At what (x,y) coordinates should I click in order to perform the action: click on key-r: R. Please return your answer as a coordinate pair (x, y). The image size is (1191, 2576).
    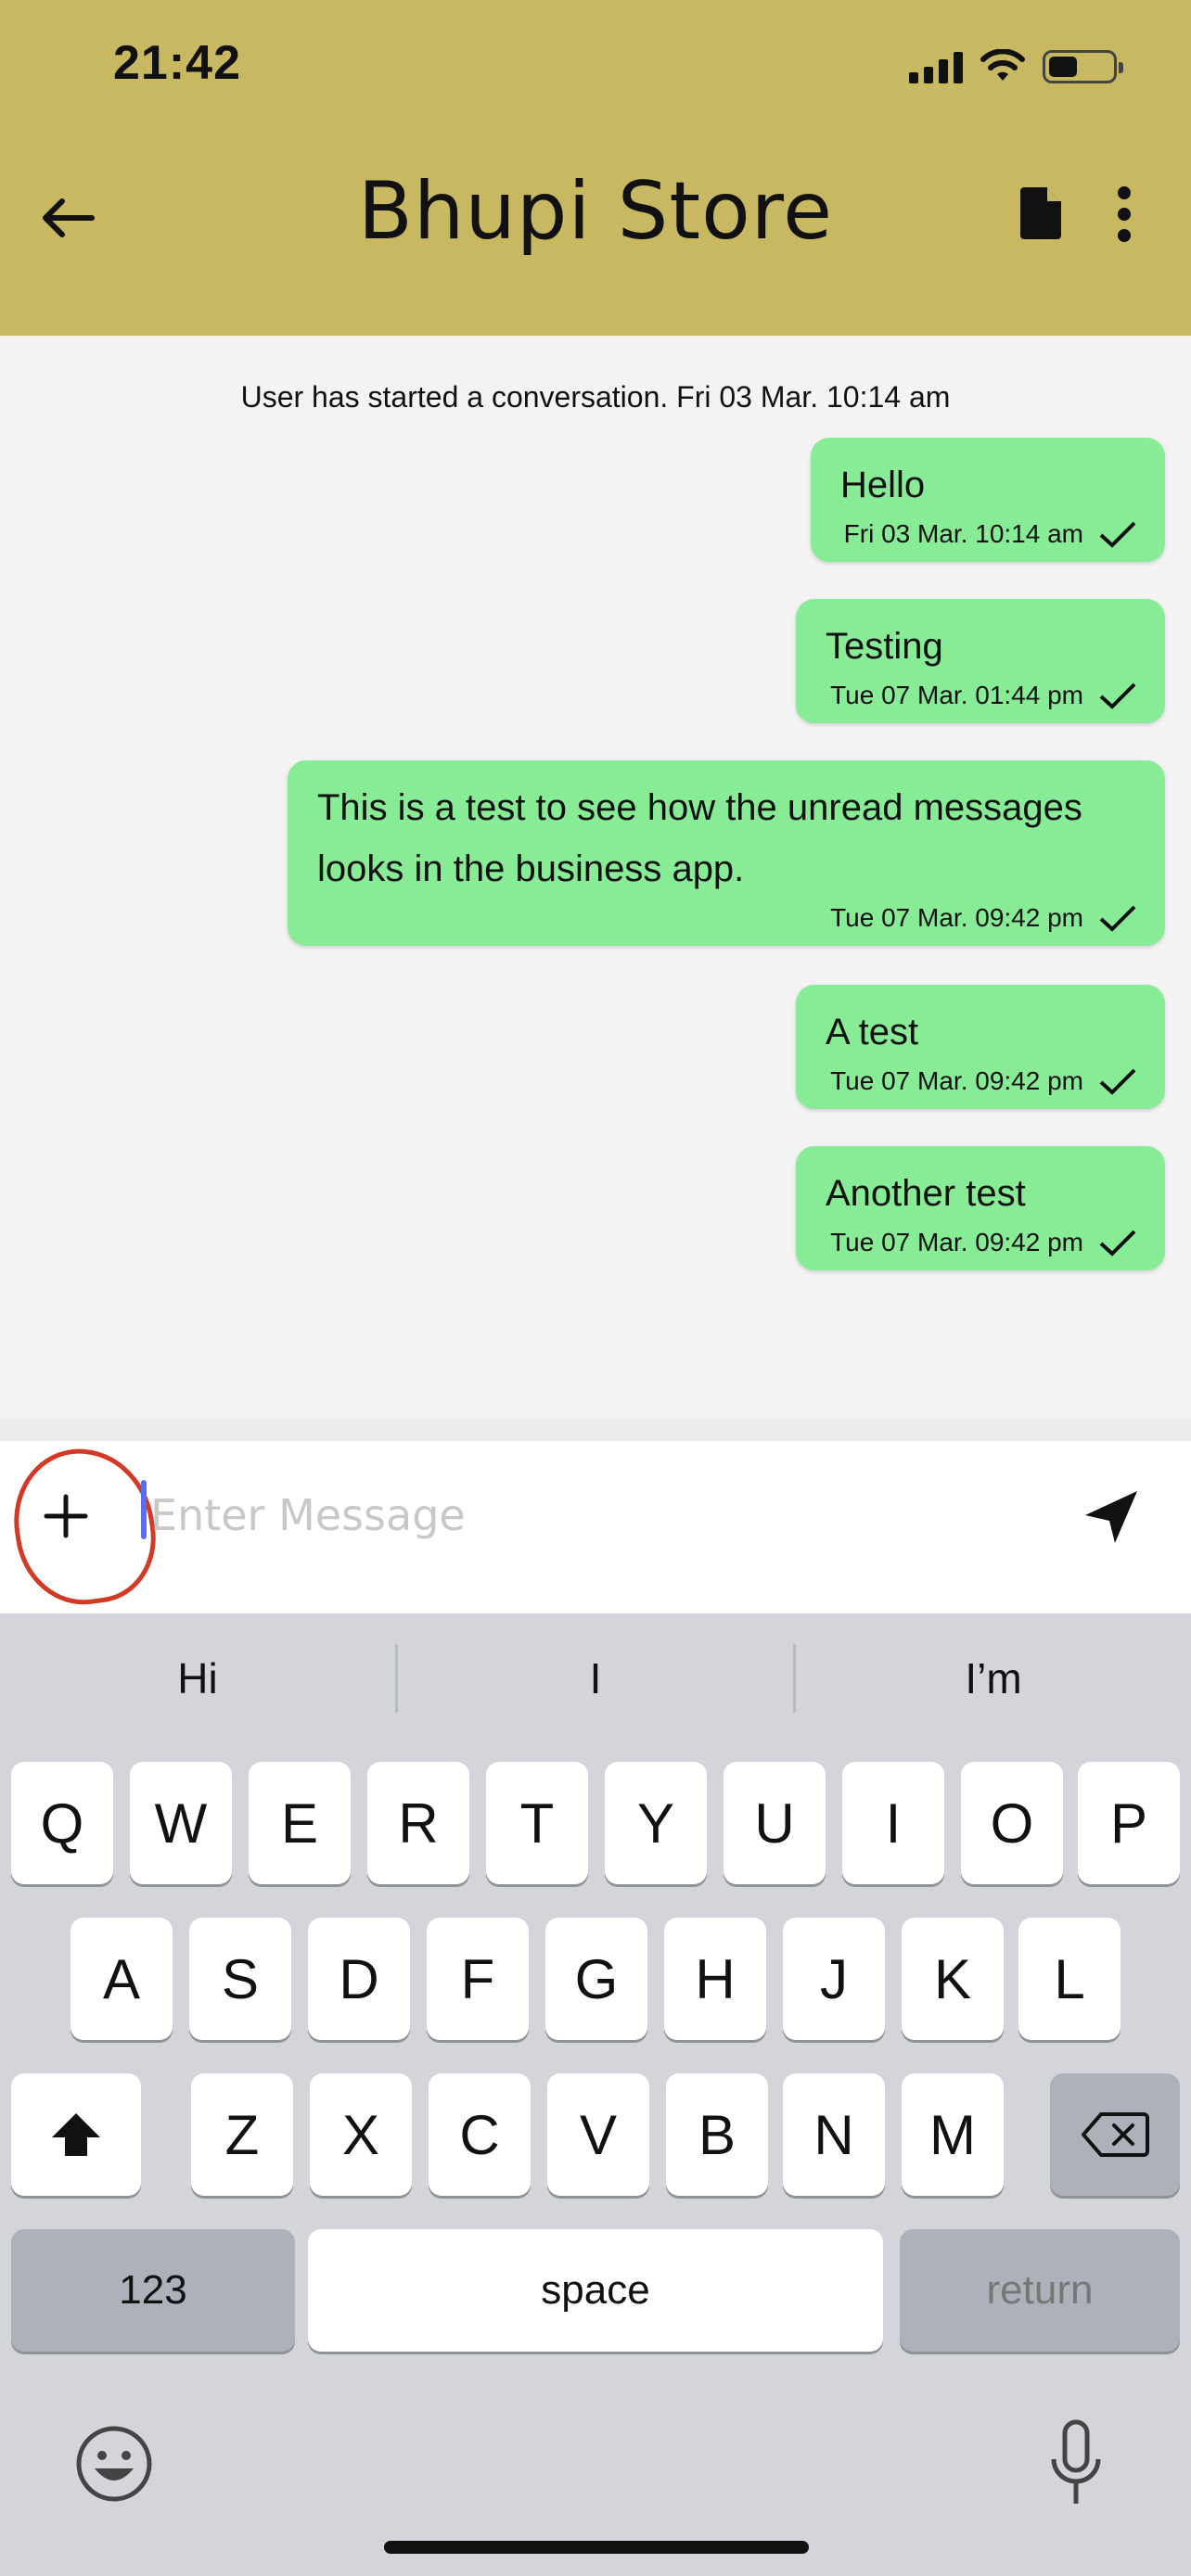
    Looking at the image, I should click on (418, 1823).